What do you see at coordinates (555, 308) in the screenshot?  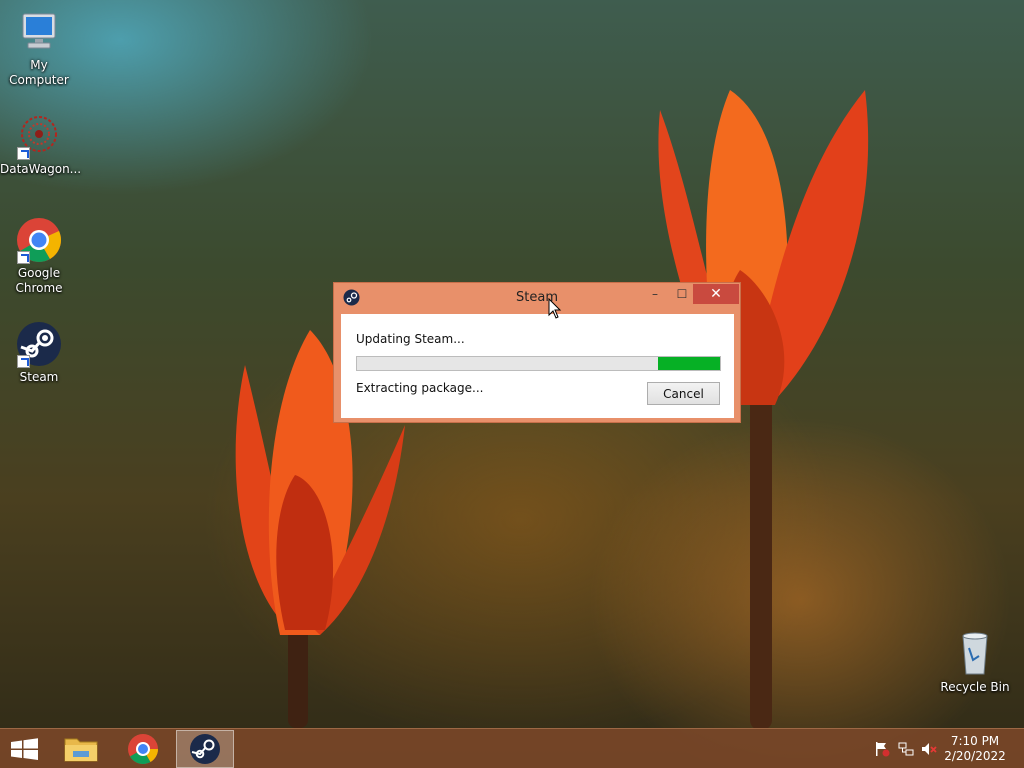 I see `mouse-pointer-icon` at bounding box center [555, 308].